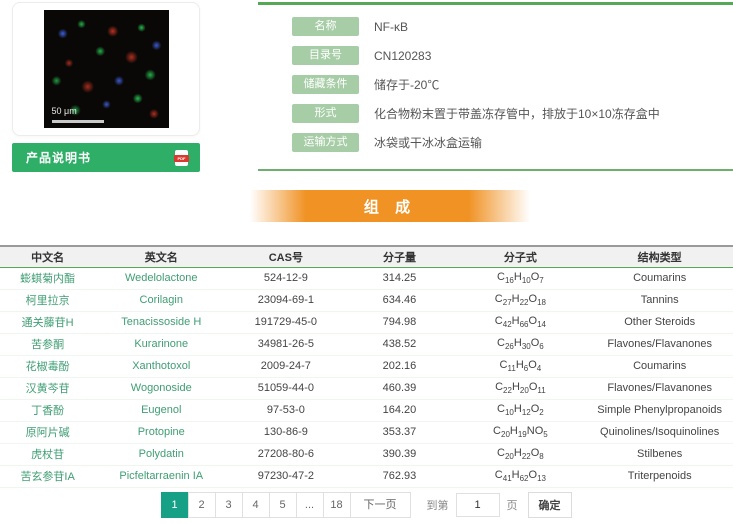  Describe the element at coordinates (399, 344) in the screenshot. I see `cell-molecular-weight: 438.52` at that location.